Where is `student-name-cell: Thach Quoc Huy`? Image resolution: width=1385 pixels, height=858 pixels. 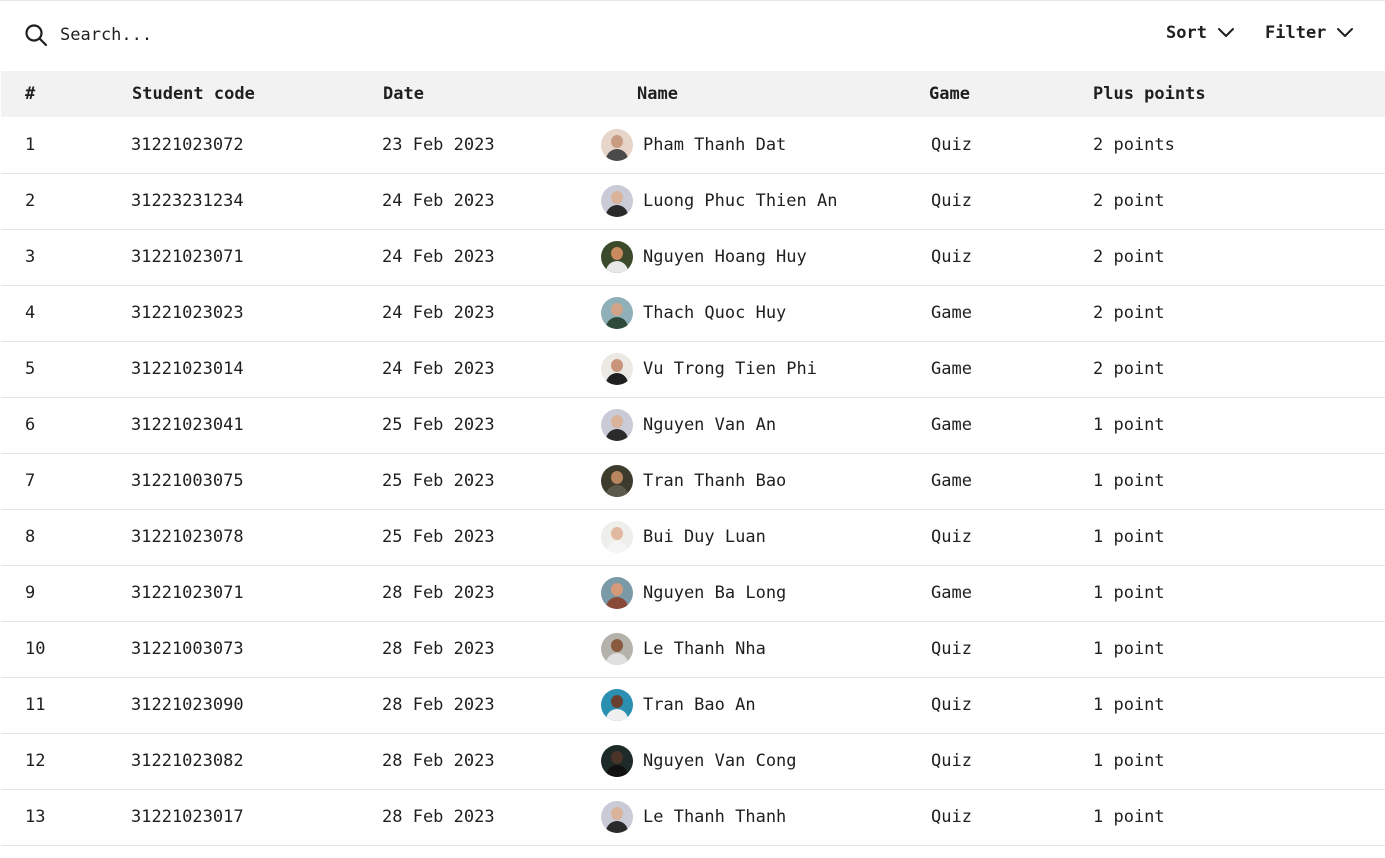
student-name-cell: Thach Quoc Huy is located at coordinates (765, 313).